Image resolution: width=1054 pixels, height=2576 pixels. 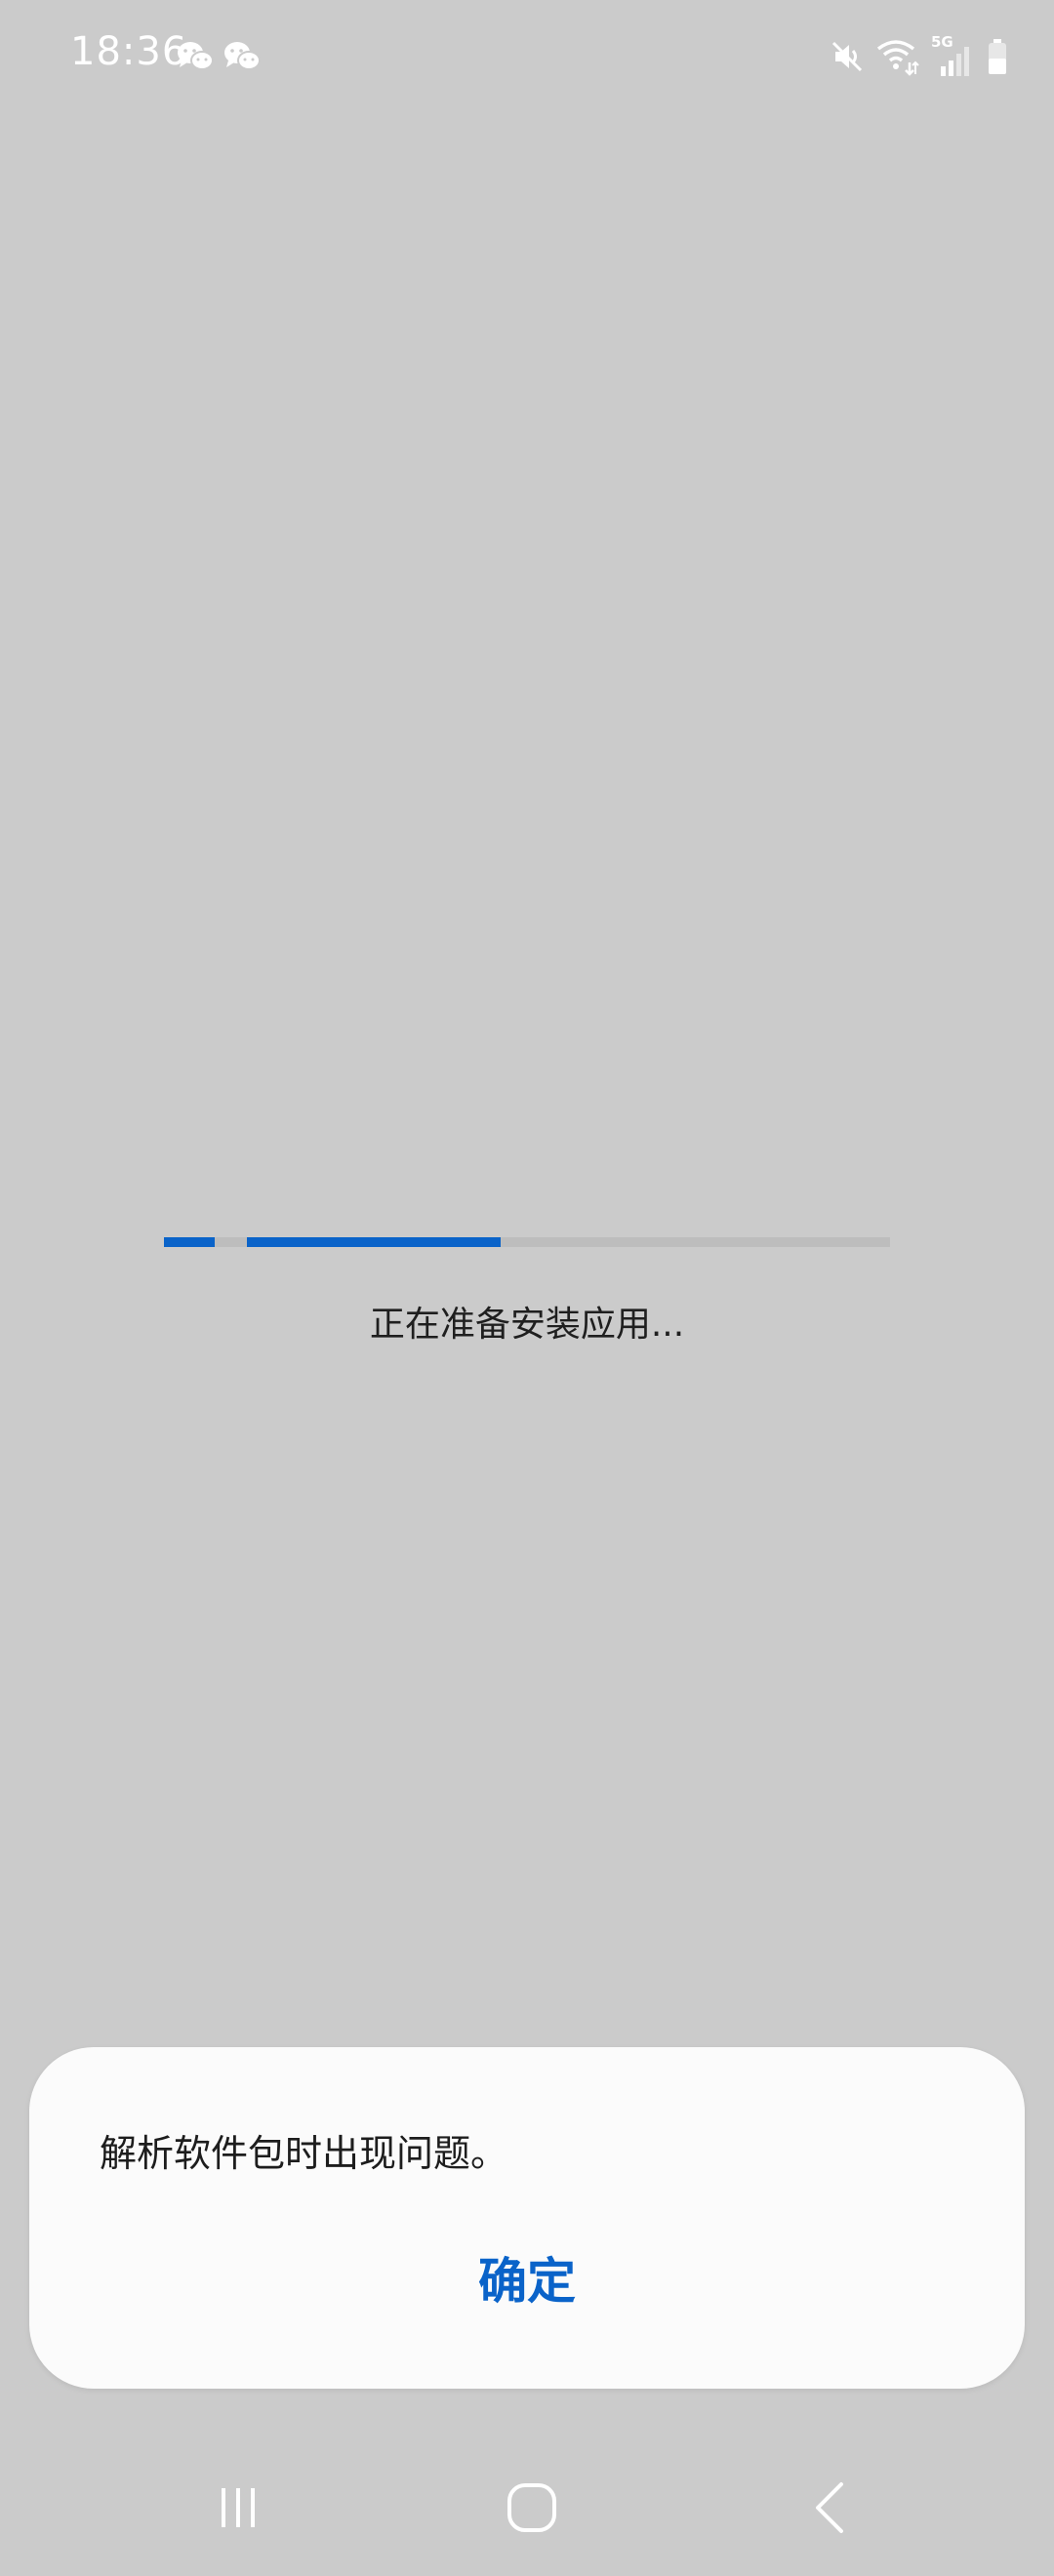 What do you see at coordinates (374, 1242) in the screenshot?
I see `progress-indicator-bar` at bounding box center [374, 1242].